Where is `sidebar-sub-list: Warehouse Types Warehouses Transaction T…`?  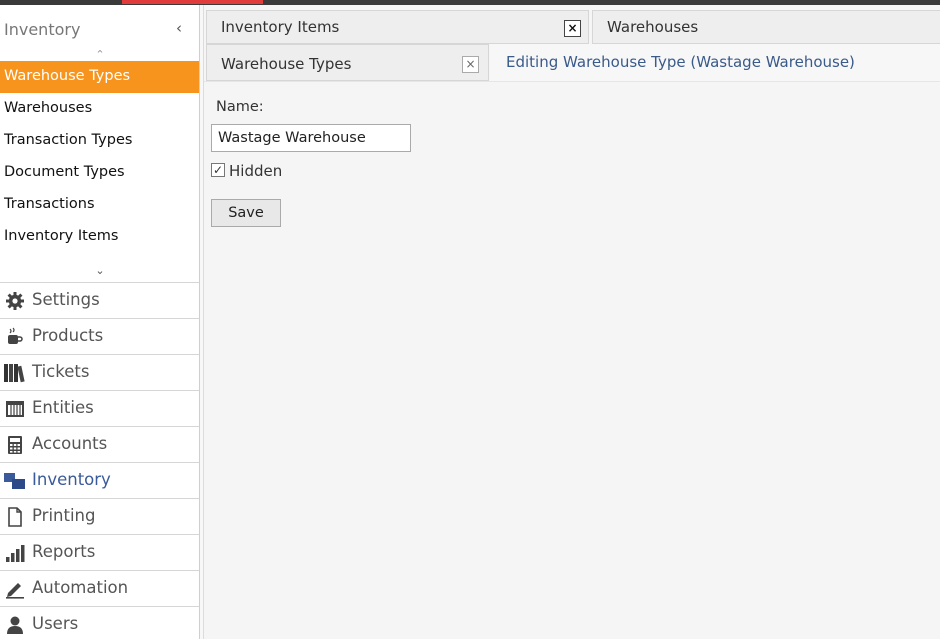 sidebar-sub-list: Warehouse Types Warehouses Transaction T… is located at coordinates (99, 157).